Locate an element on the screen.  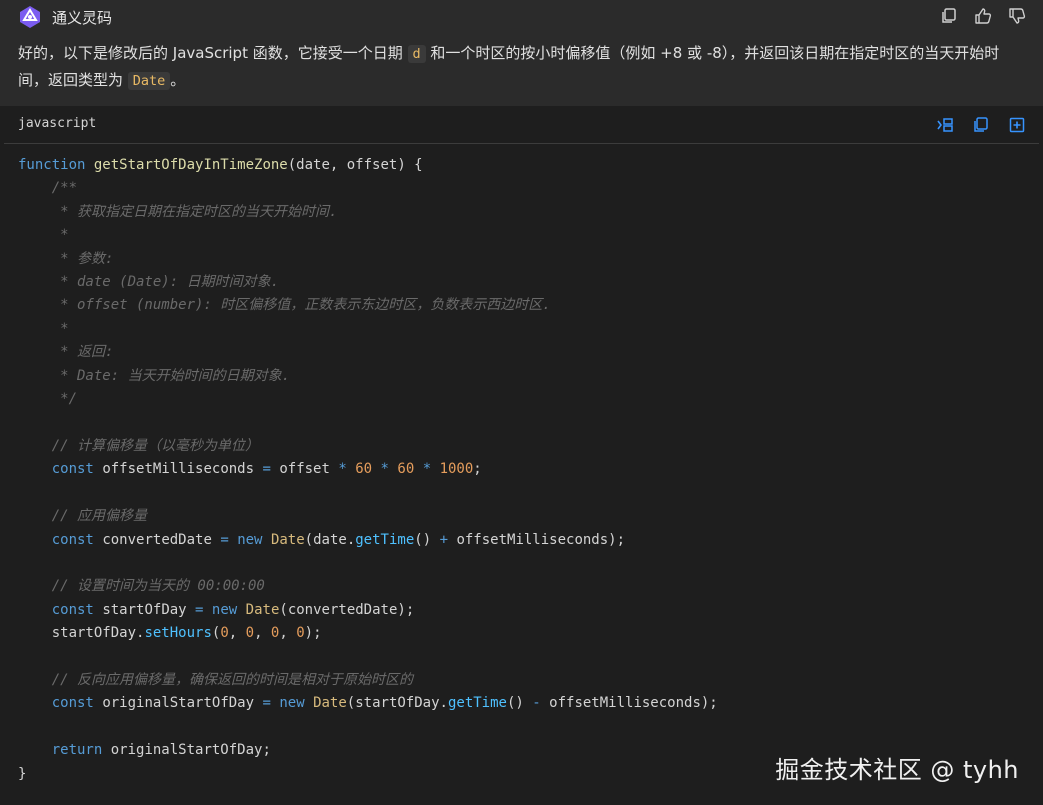
insert-icon is located at coordinates (945, 125).